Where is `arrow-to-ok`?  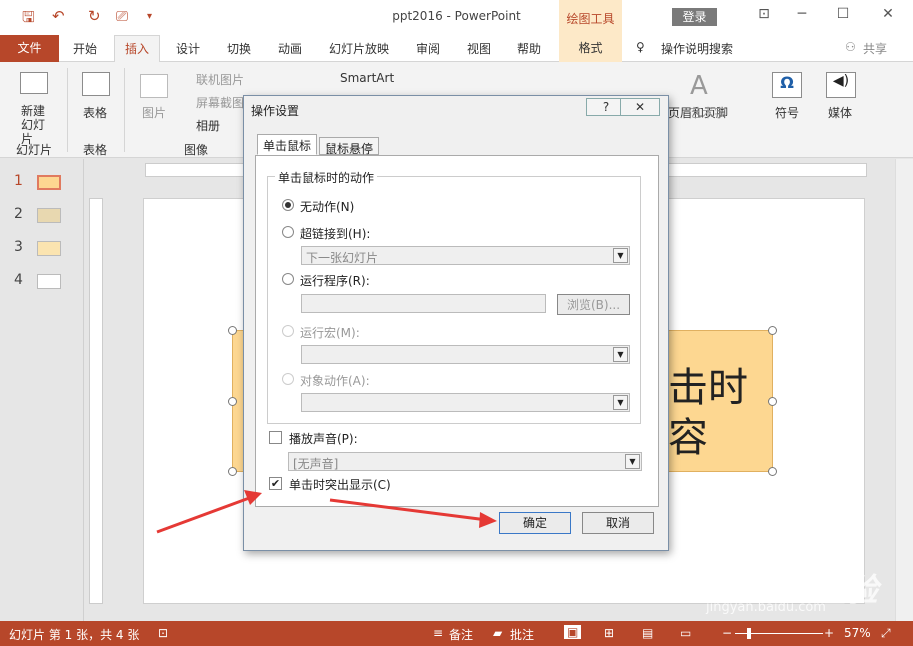
arrow-to-ok is located at coordinates (408, 510).